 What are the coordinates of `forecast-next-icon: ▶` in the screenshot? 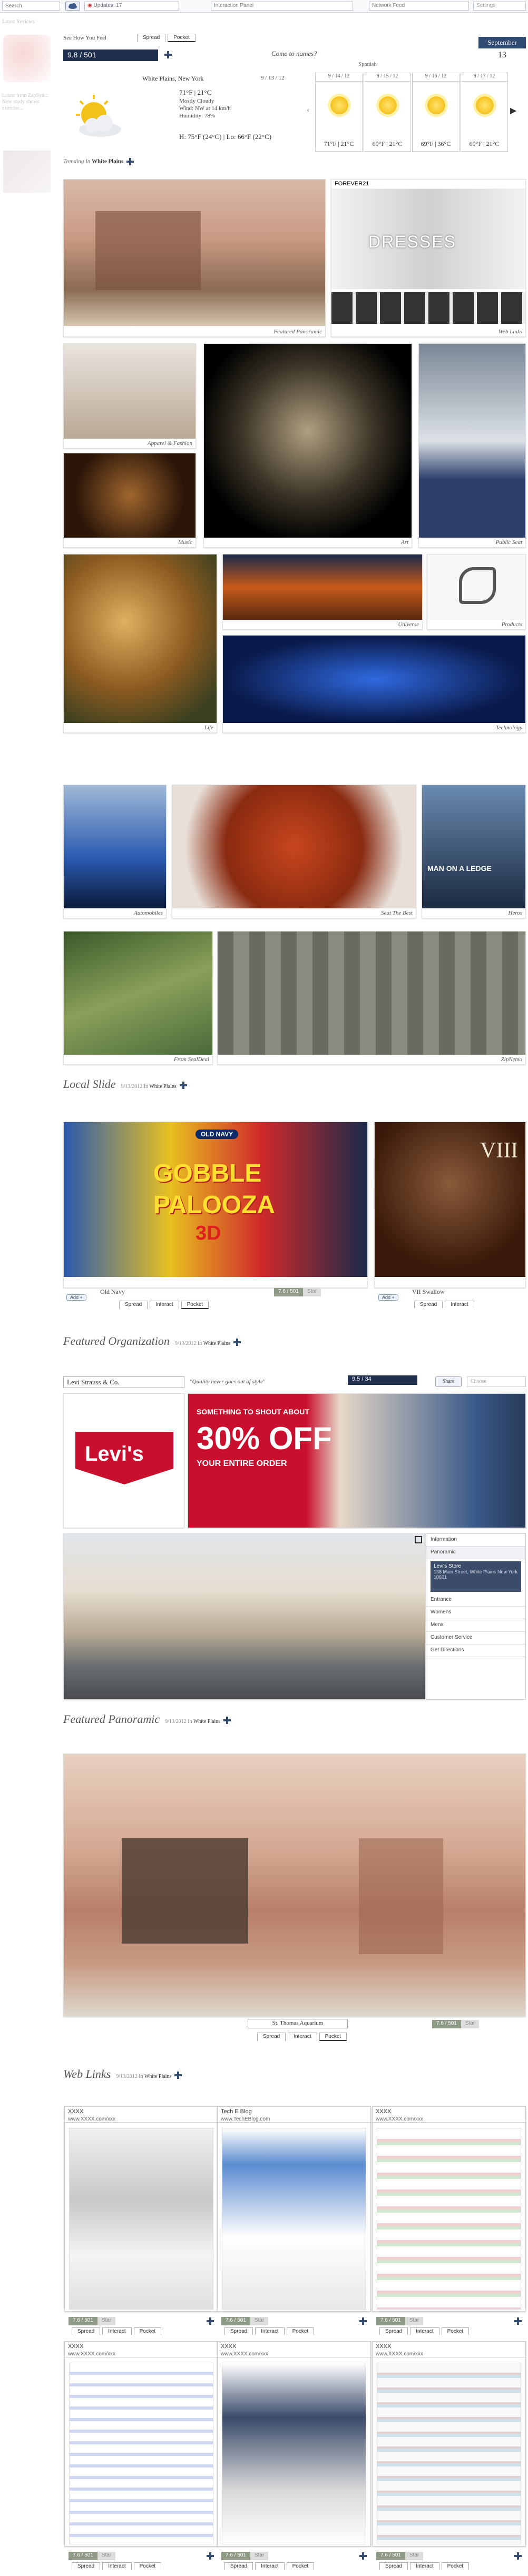 It's located at (513, 110).